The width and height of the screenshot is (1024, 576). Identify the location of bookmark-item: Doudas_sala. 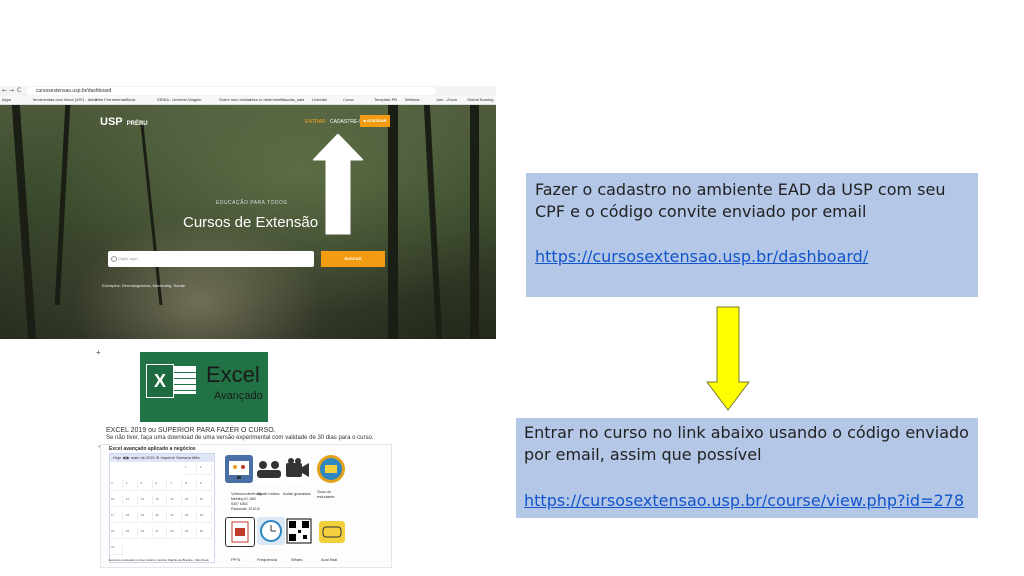
(292, 99).